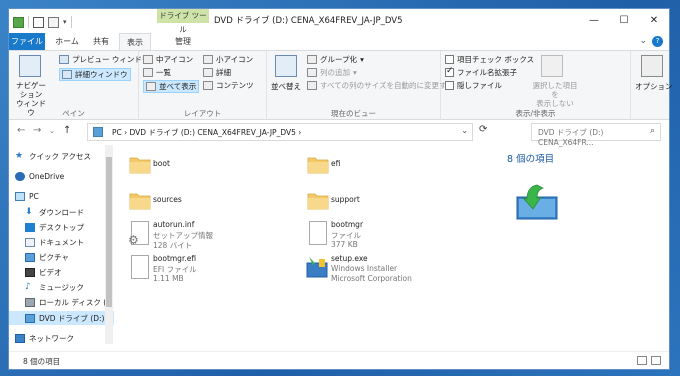 This screenshot has width=680, height=376. What do you see at coordinates (148, 72) in the screenshot?
I see `list-icon` at bounding box center [148, 72].